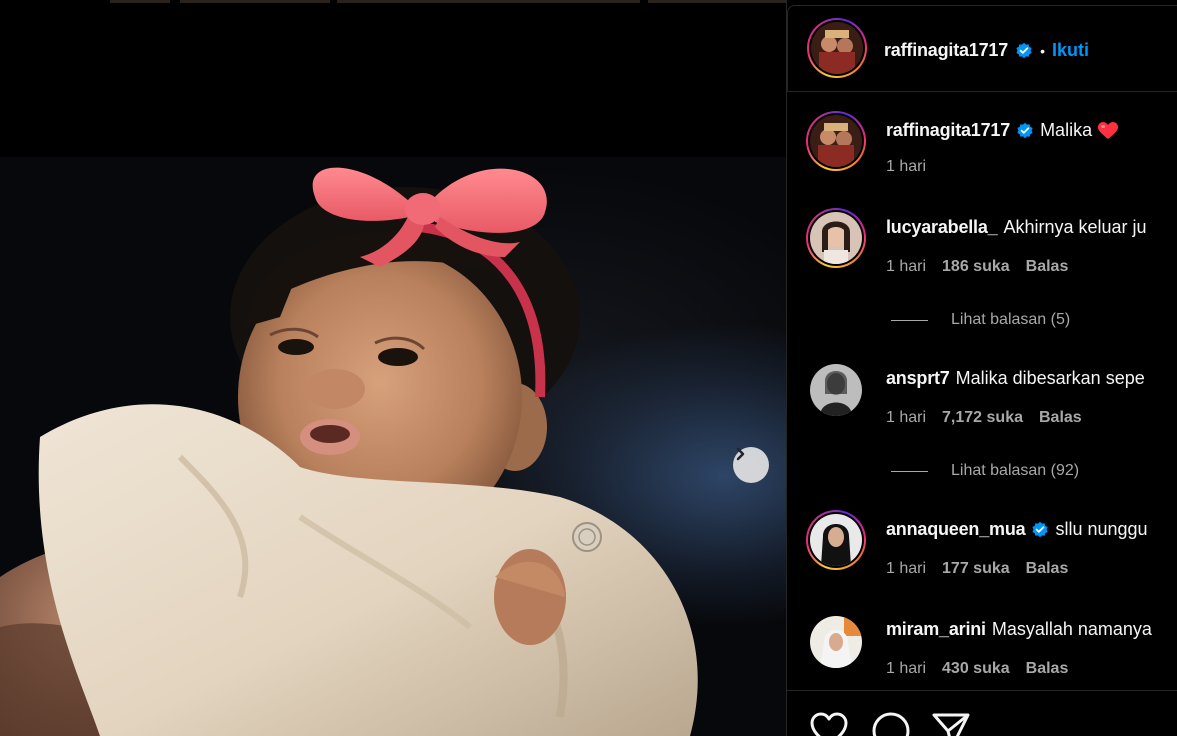 This screenshot has width=1177, height=736. What do you see at coordinates (918, 378) in the screenshot?
I see `comment-username: ansprt7` at bounding box center [918, 378].